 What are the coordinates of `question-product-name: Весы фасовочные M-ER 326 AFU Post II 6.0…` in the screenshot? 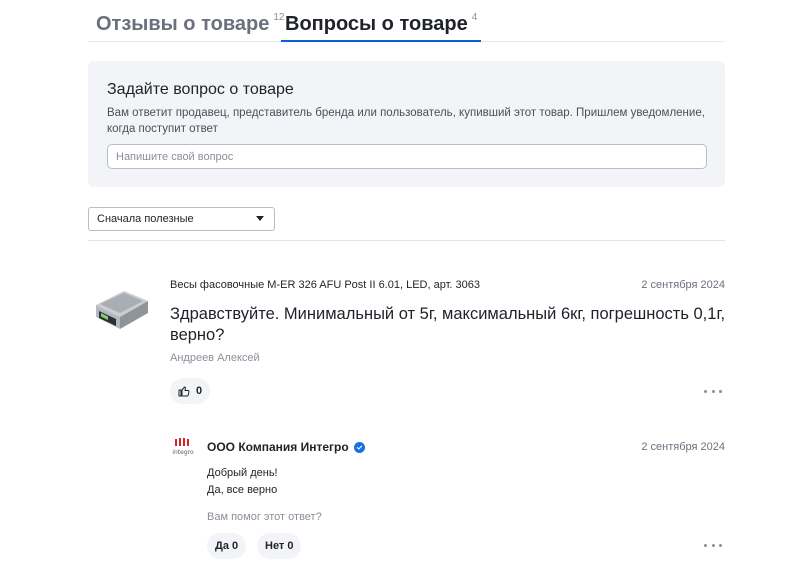 It's located at (325, 285).